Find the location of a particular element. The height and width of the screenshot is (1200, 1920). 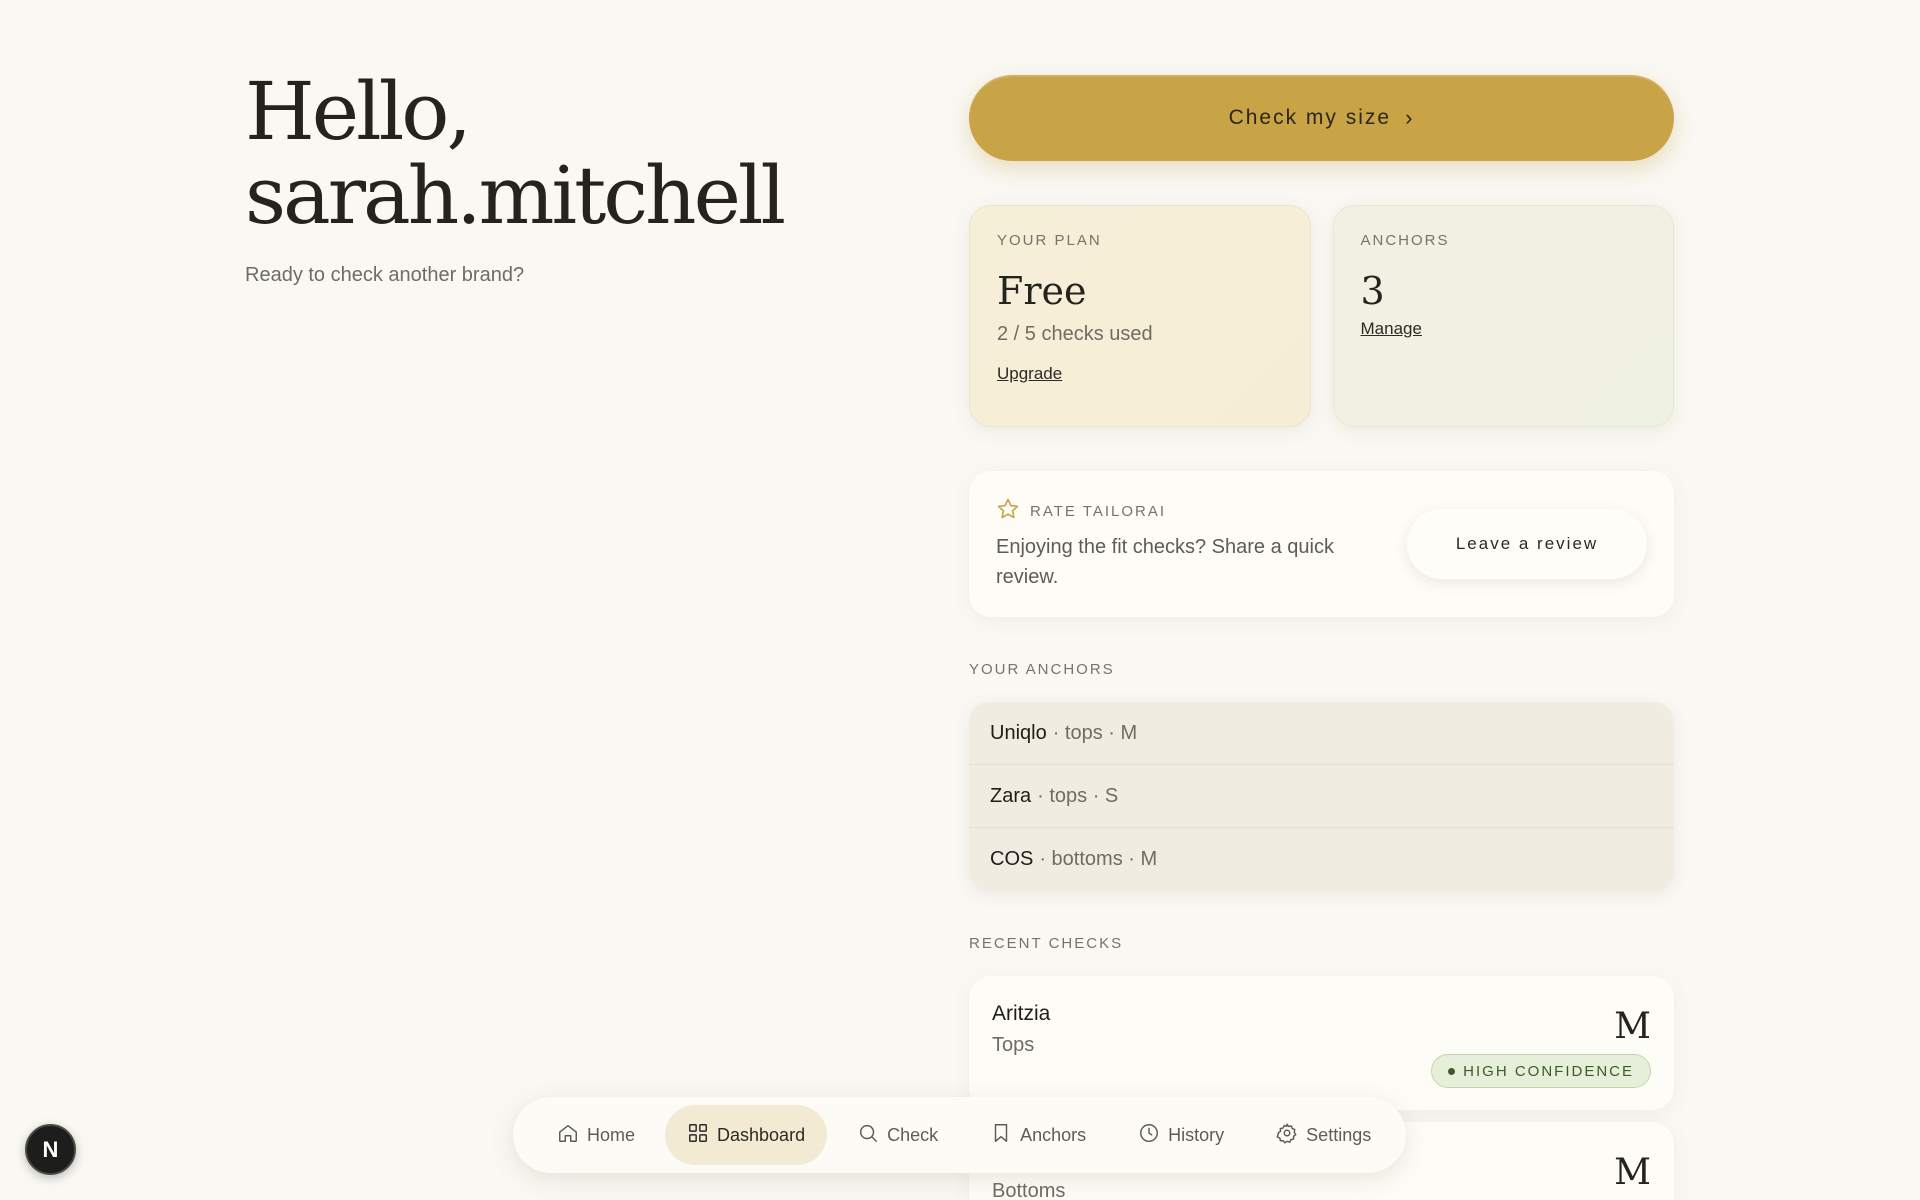

page-title: Hello, sarah.mitchell is located at coordinates (515, 154).